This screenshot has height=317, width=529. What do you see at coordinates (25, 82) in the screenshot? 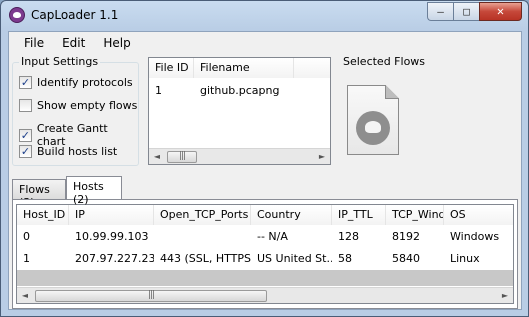
I see `identify-protocols-checkbox: ✓` at bounding box center [25, 82].